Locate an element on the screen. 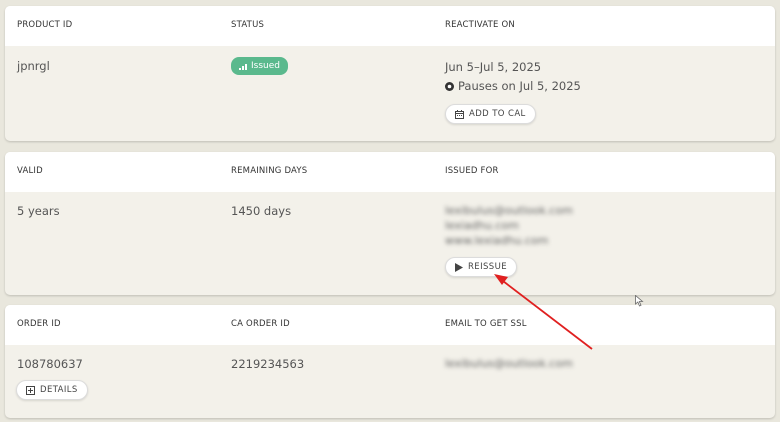 The height and width of the screenshot is (422, 780). remaining-days-header: REMAINING DAYS is located at coordinates (269, 171).